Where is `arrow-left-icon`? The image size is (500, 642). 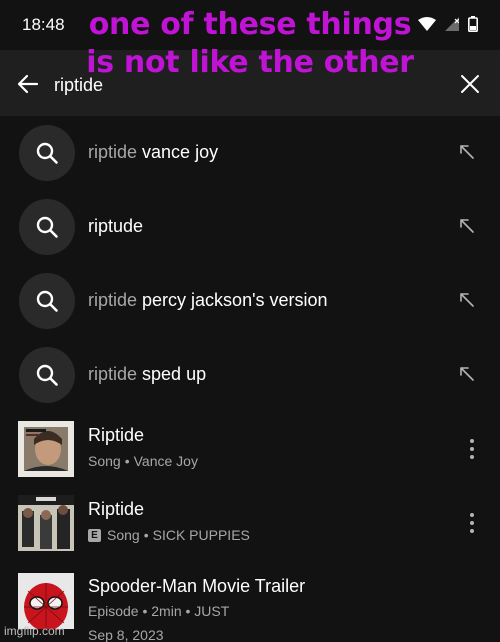 arrow-left-icon is located at coordinates (28, 84).